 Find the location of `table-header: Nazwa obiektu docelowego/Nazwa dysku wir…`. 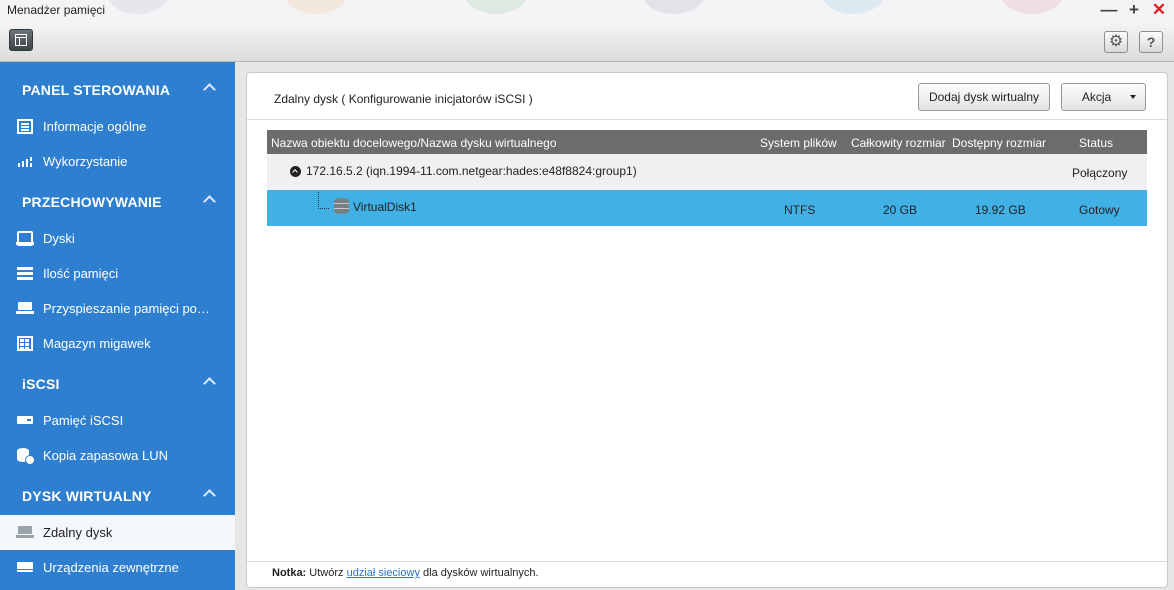

table-header: Nazwa obiektu docelowego/Nazwa dysku wir… is located at coordinates (707, 142).